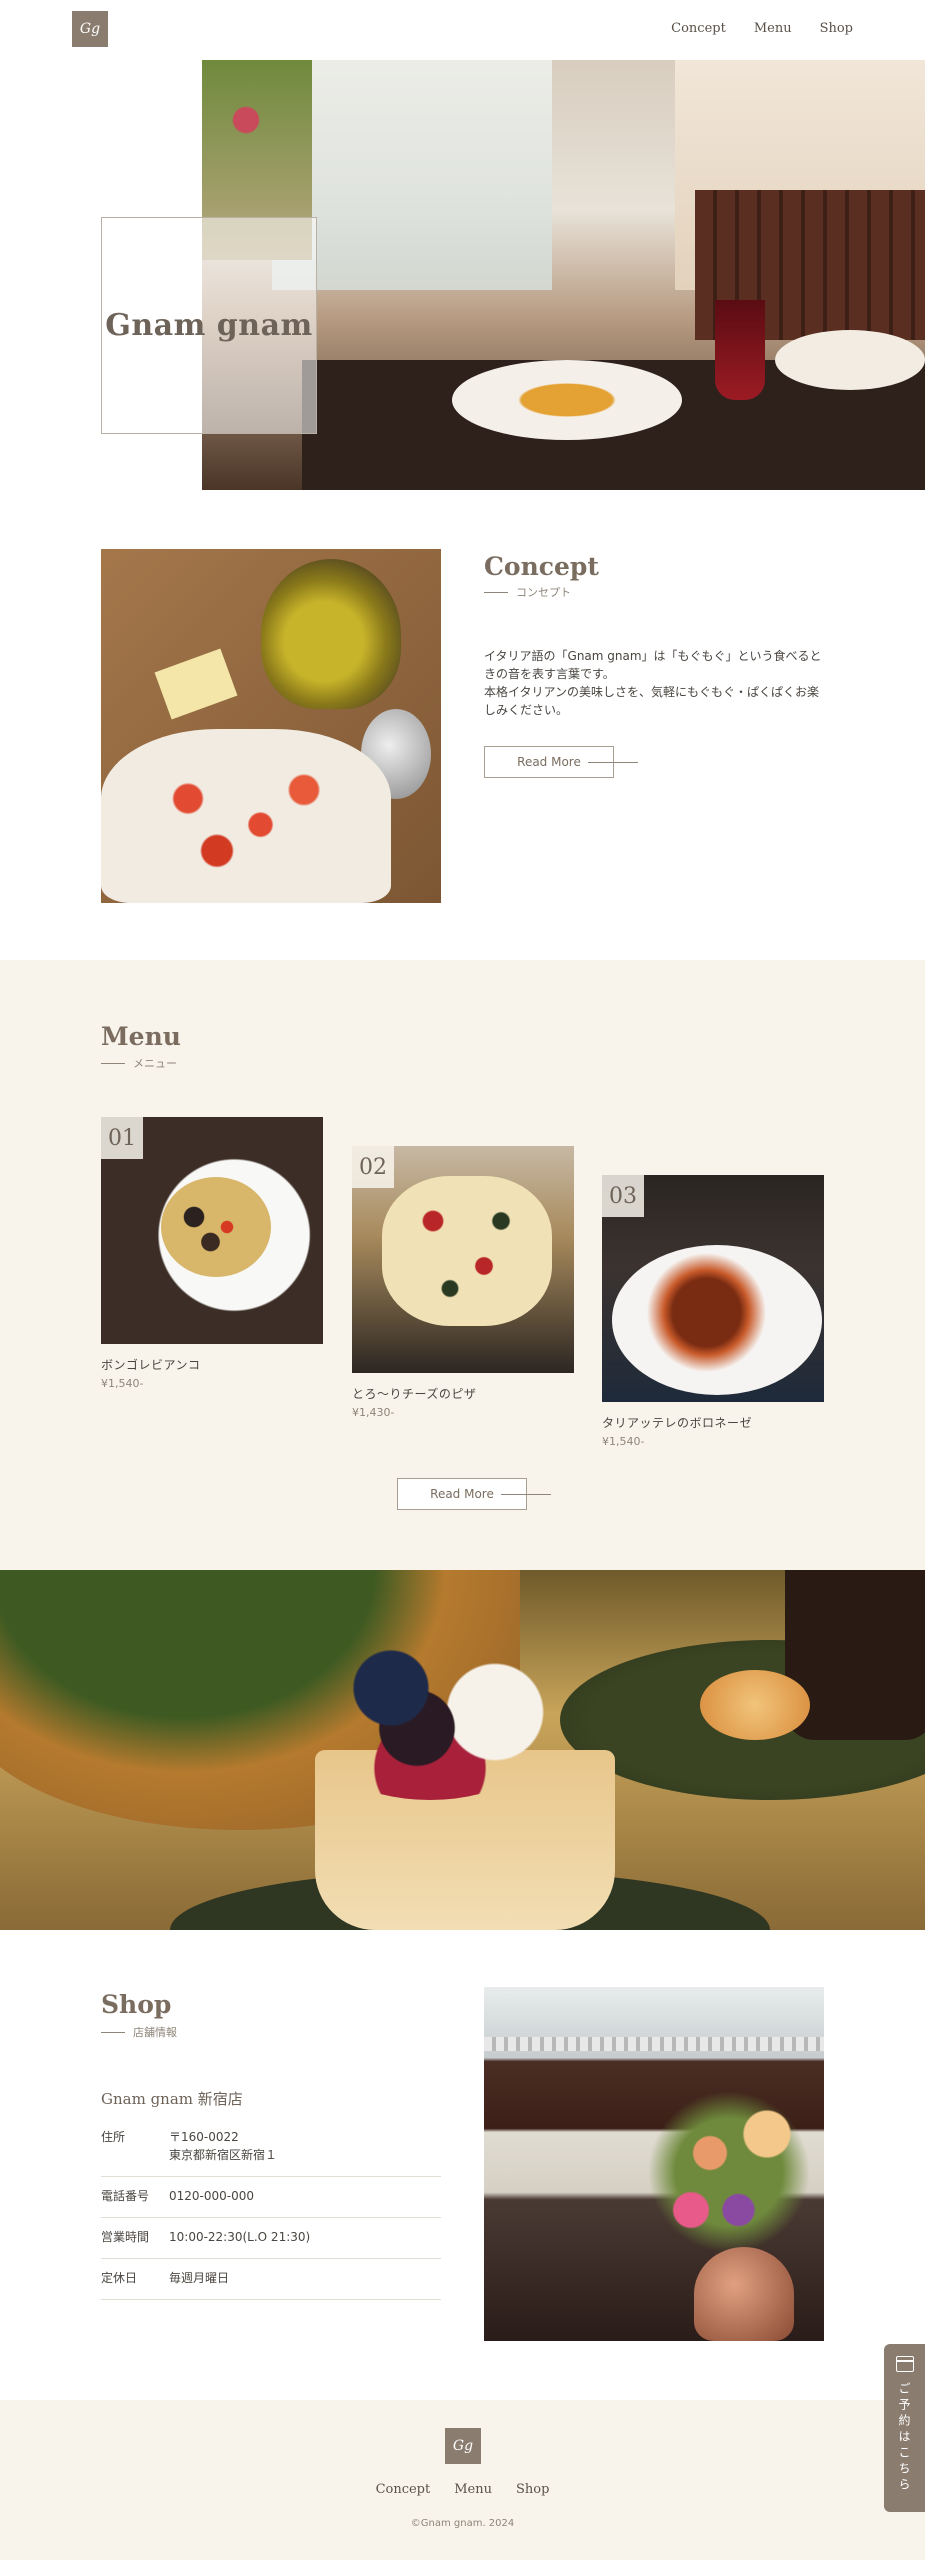  I want to click on shop-row-holiday: 定休日 毎週月曜日, so click(271, 2279).